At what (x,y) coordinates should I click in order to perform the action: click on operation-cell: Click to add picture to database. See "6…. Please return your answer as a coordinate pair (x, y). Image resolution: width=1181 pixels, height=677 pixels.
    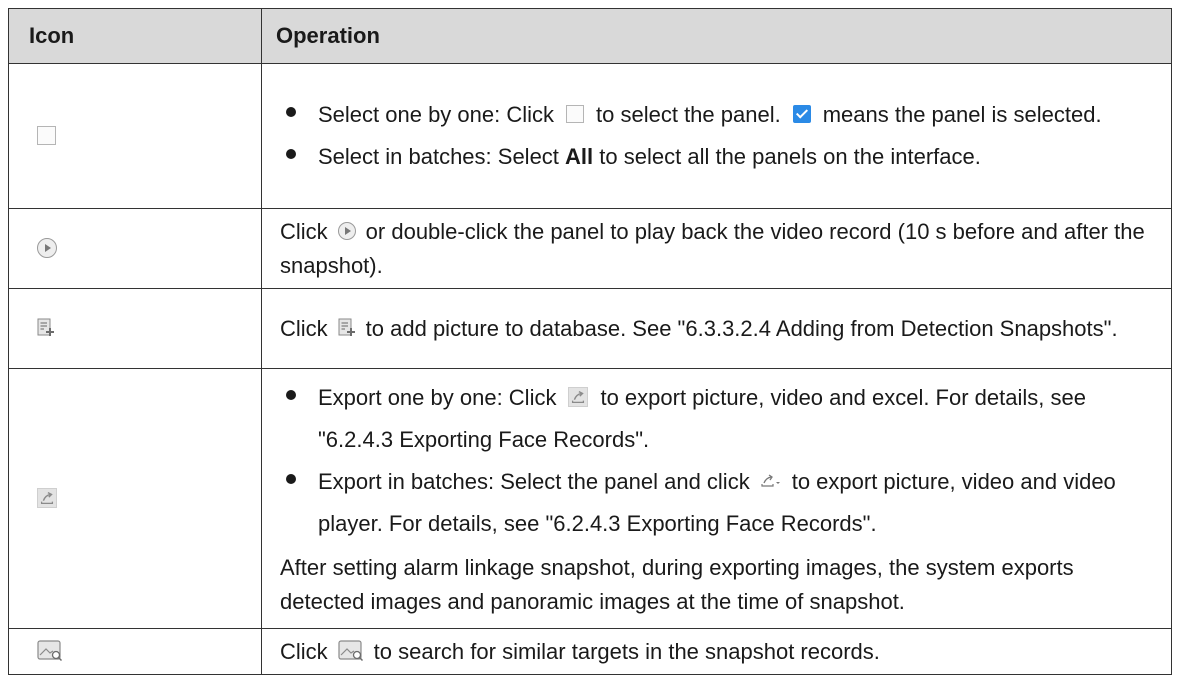
    Looking at the image, I should click on (716, 328).